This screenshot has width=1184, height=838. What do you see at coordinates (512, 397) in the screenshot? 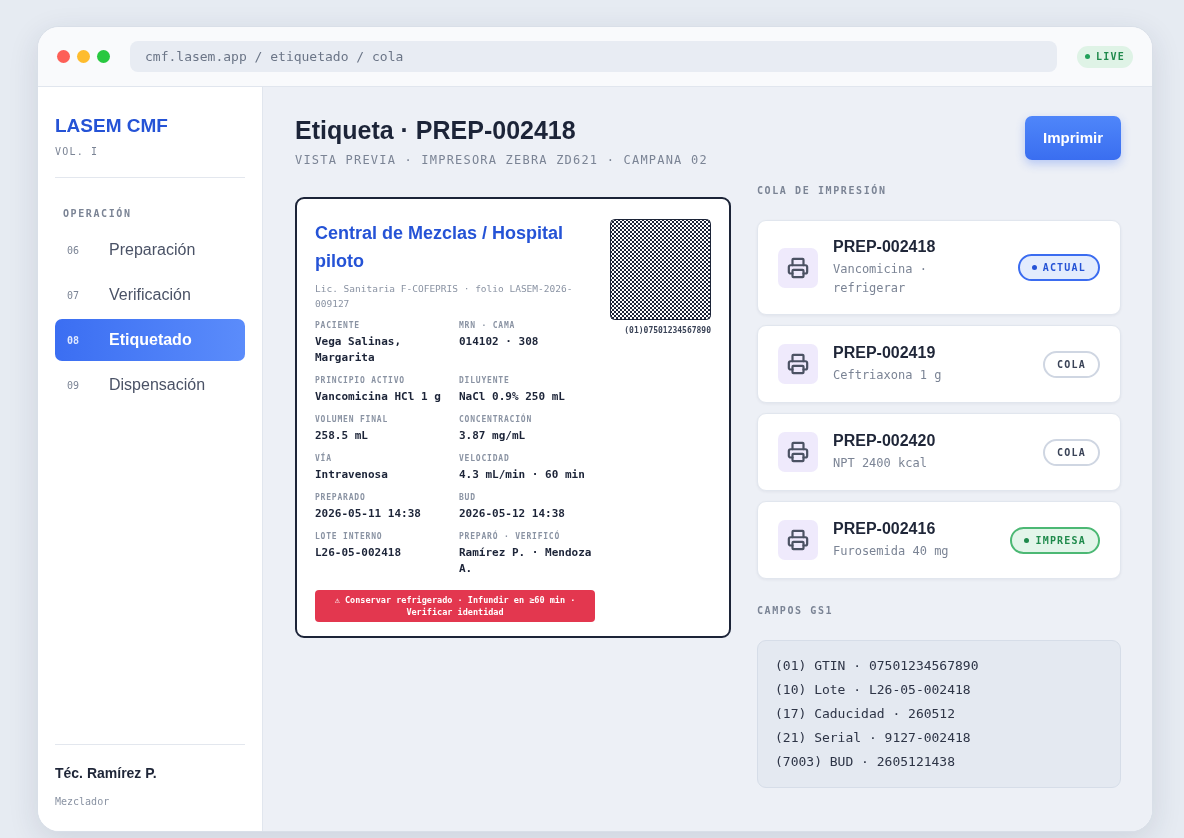
I see `field-value: NaCl 0.9% 250 mL` at bounding box center [512, 397].